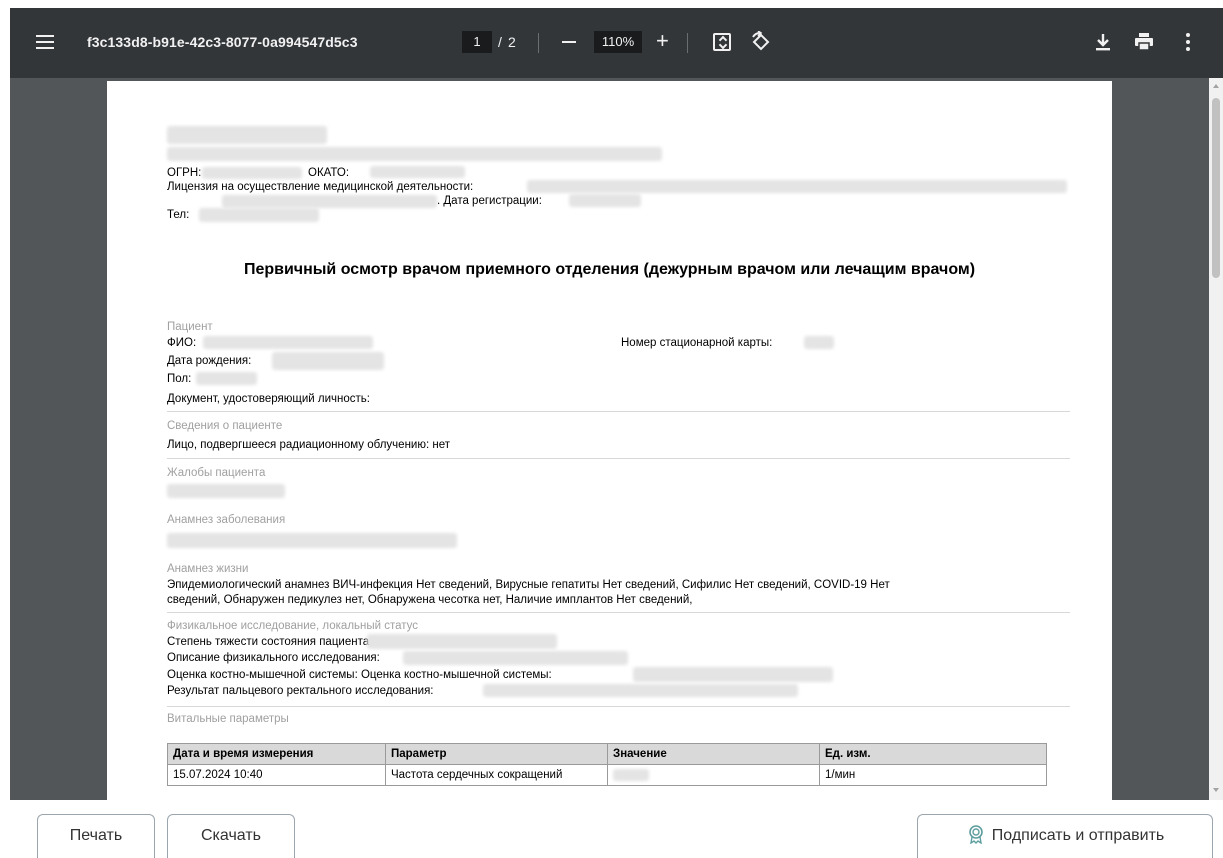 The height and width of the screenshot is (858, 1223). What do you see at coordinates (713, 775) in the screenshot?
I see `table-cell` at bounding box center [713, 775].